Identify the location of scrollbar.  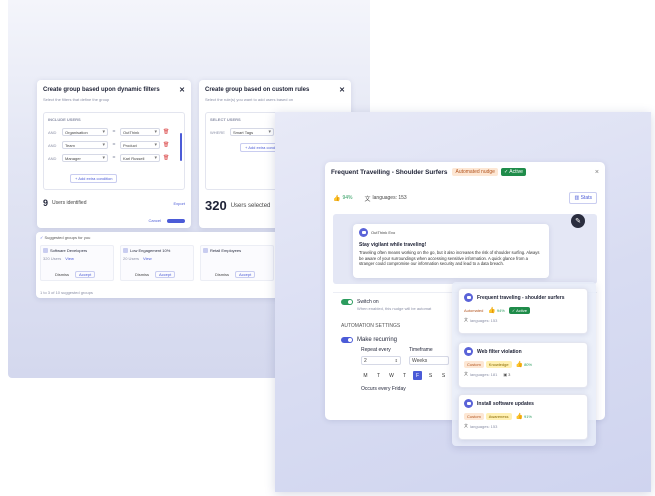
(181, 147).